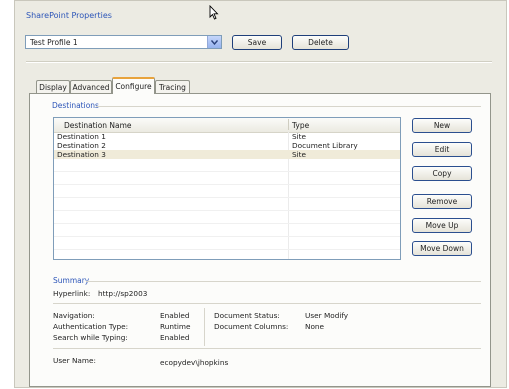  Describe the element at coordinates (172, 86) in the screenshot. I see `tab-tracing: Tracing` at that location.